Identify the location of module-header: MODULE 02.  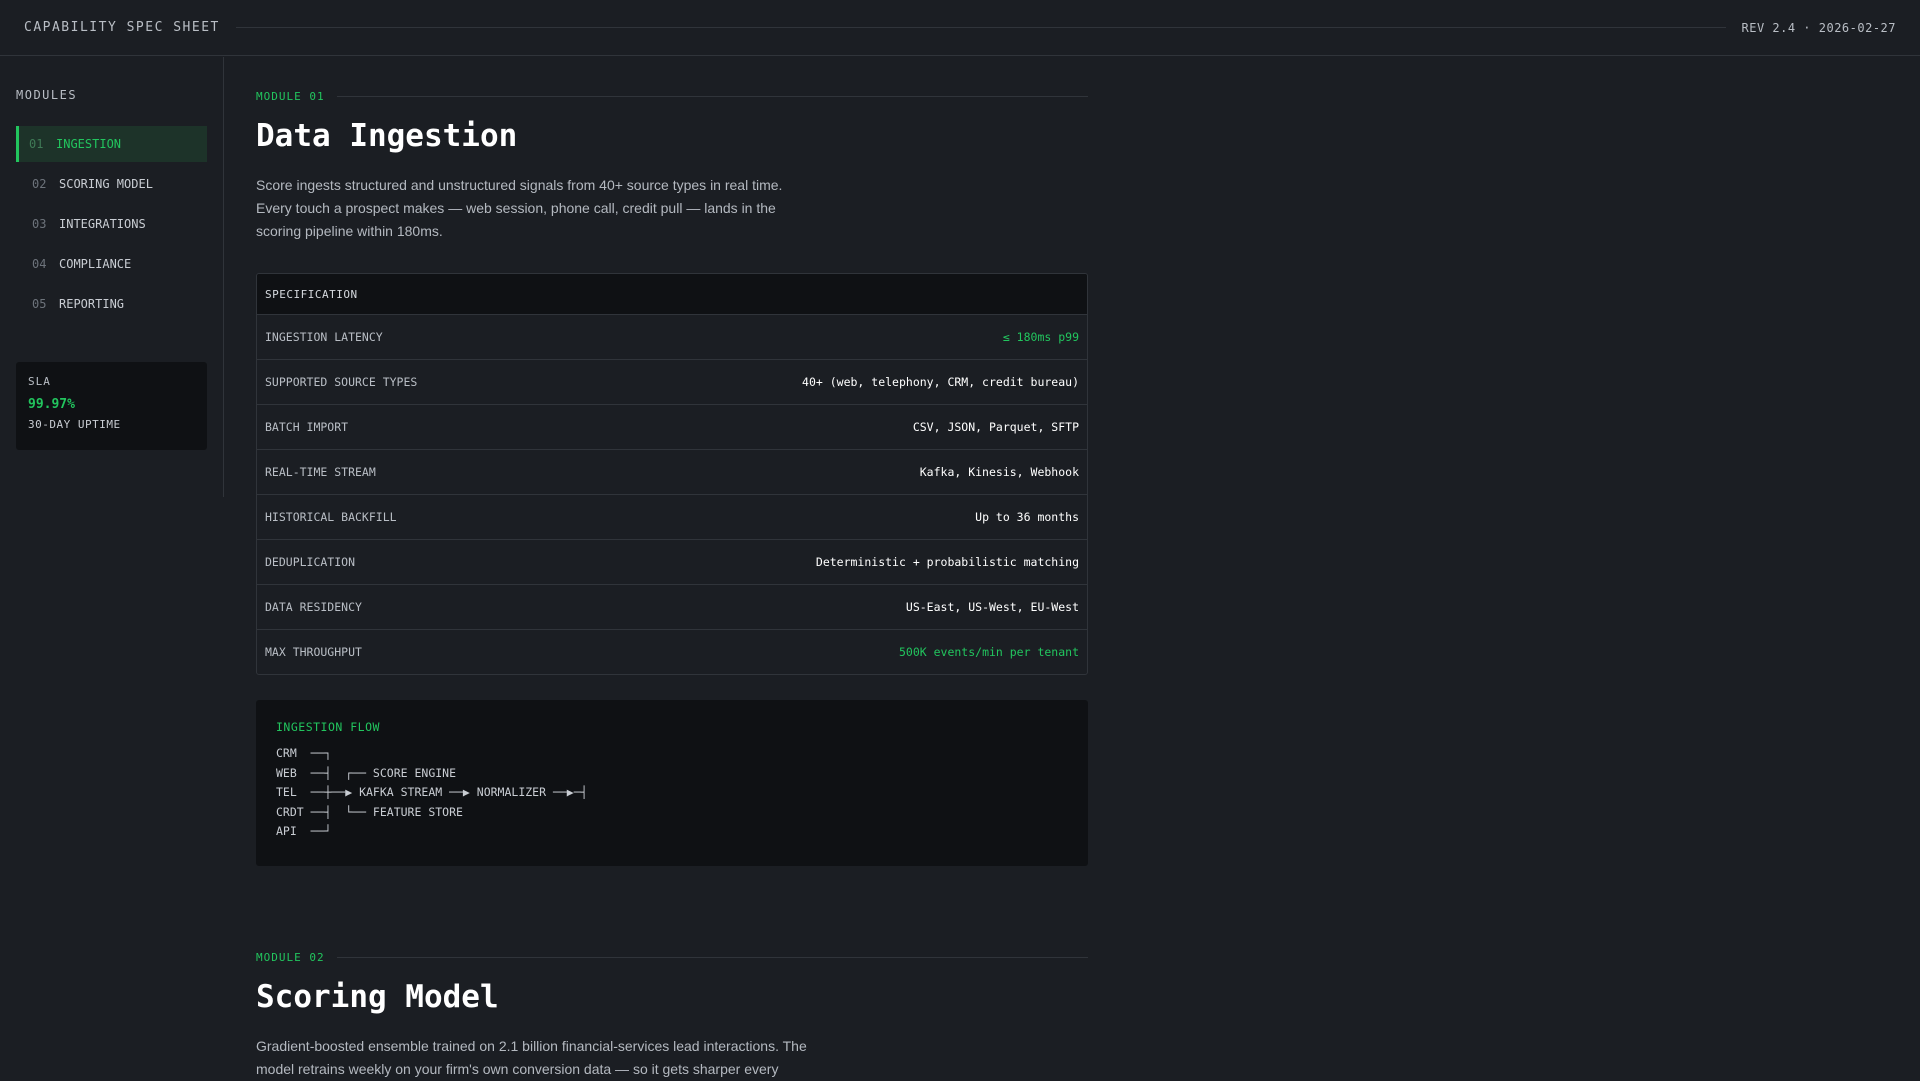
(672, 957).